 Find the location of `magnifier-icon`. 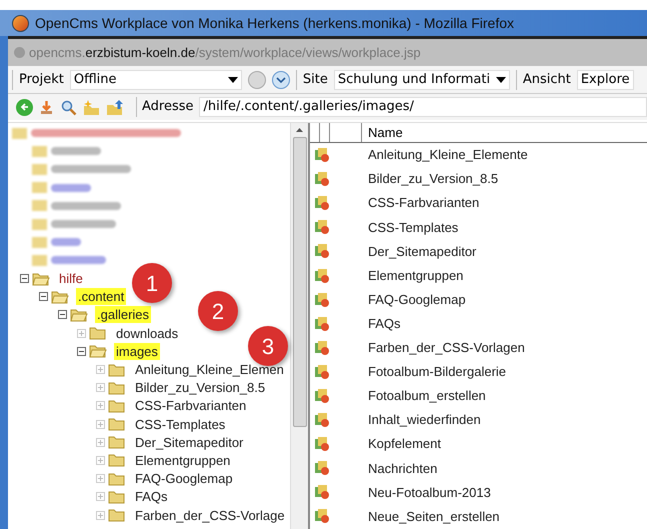

magnifier-icon is located at coordinates (68, 107).